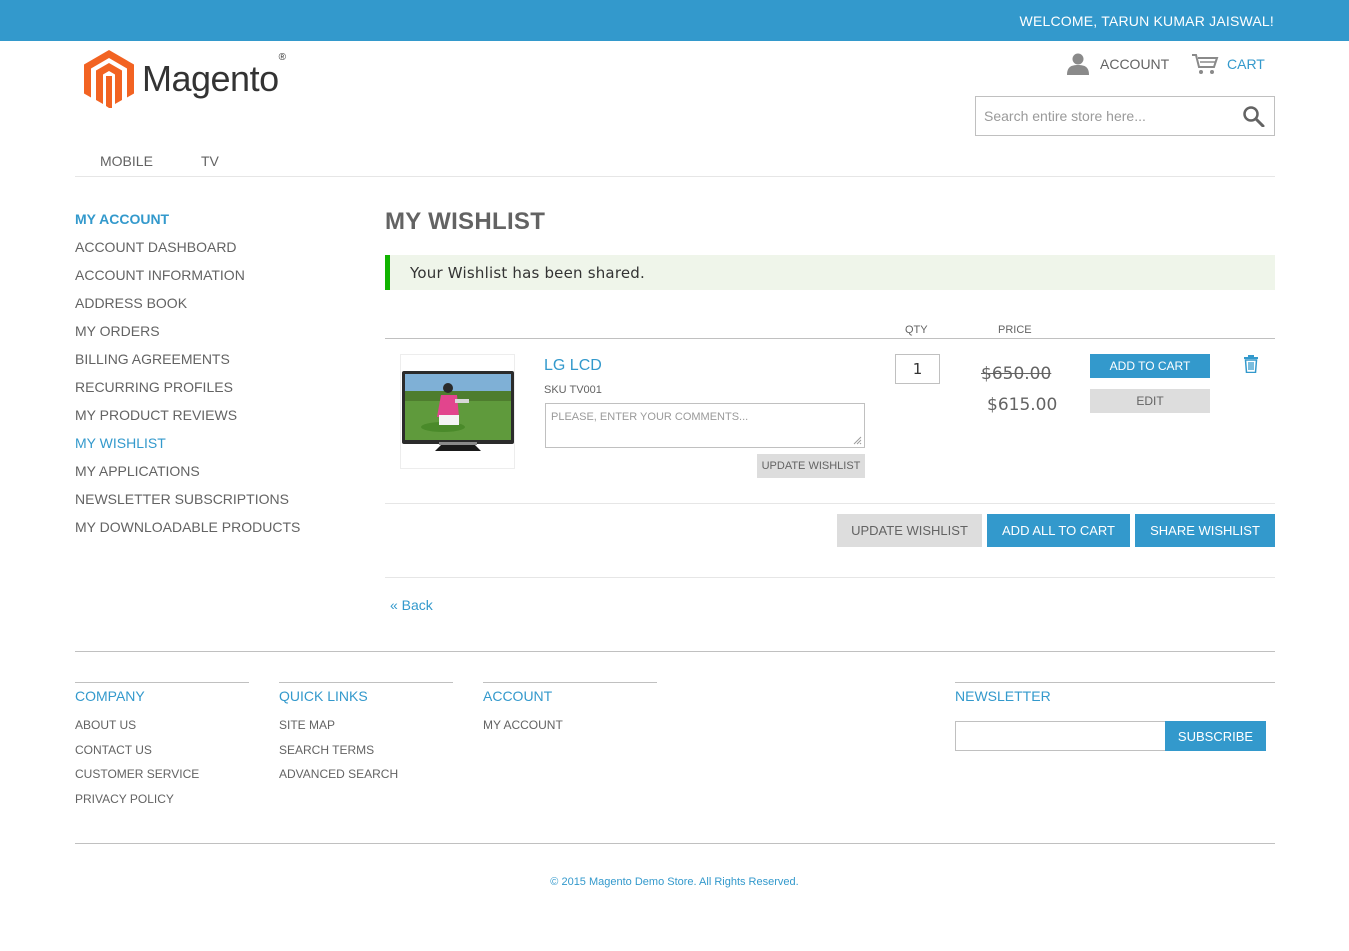 This screenshot has width=1349, height=951. What do you see at coordinates (366, 779) in the screenshot?
I see `footer-link-advanced-search: ADVANCED SEARCH` at bounding box center [366, 779].